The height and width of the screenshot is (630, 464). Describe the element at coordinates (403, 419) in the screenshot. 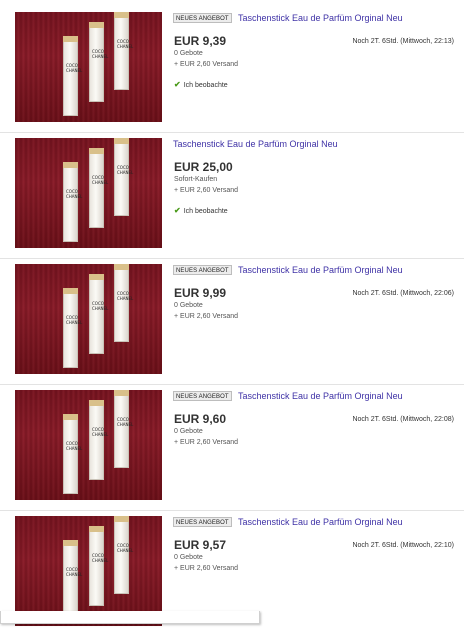

I see `time-left: Noch 2T. 6Std. (Mittwoch, 22:08)` at that location.